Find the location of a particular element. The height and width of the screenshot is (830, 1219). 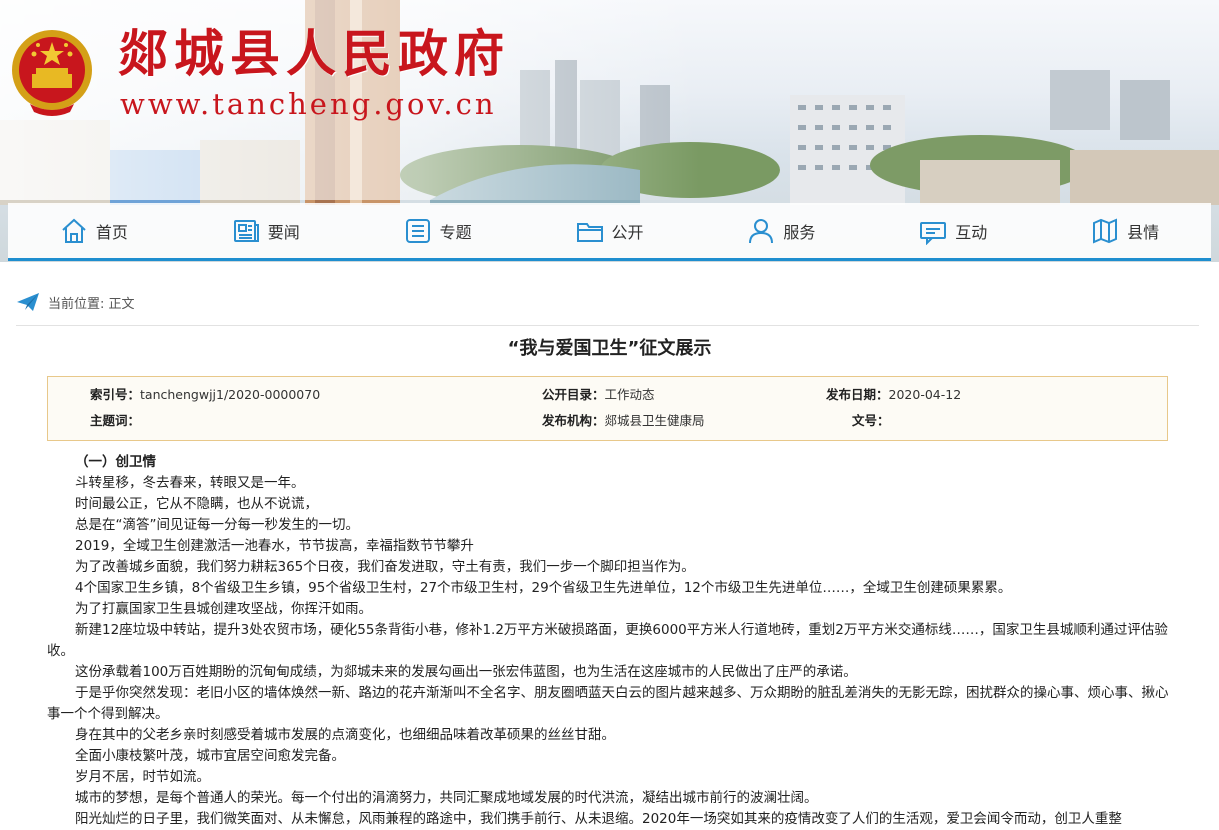

nav-item-service: 服务 is located at coordinates (781, 231).